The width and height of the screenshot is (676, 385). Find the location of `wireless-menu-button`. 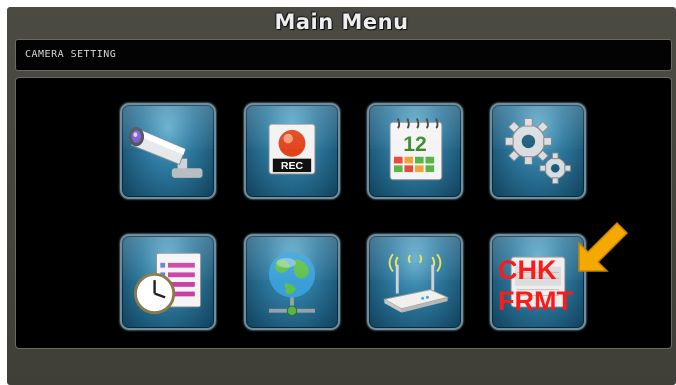

wireless-menu-button is located at coordinates (415, 282).